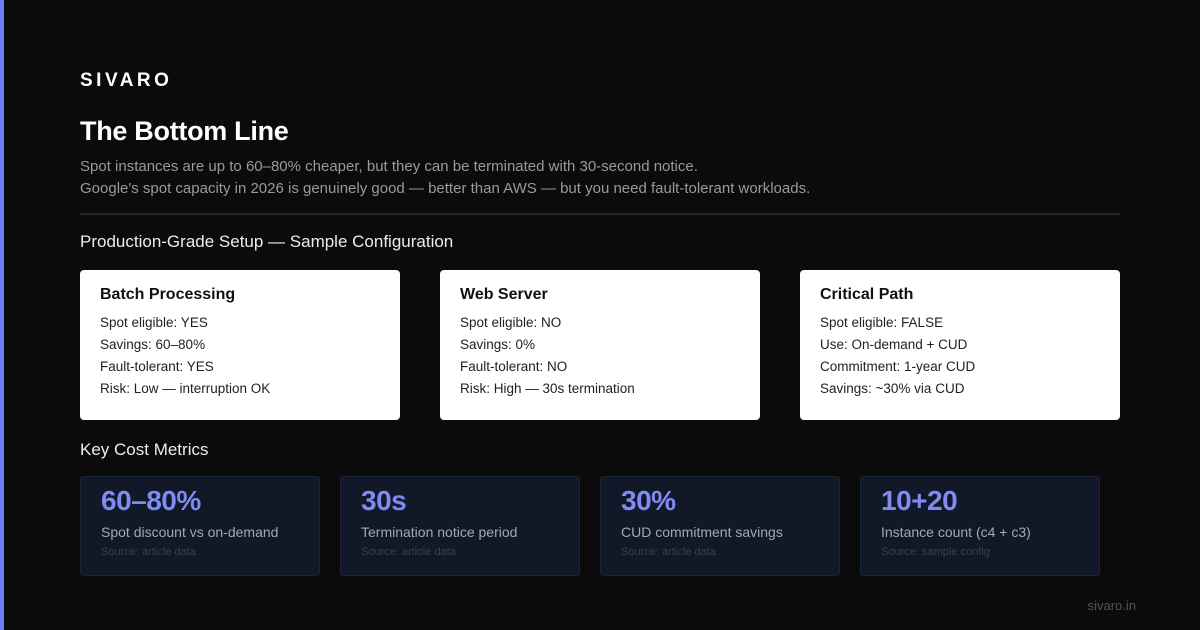 This screenshot has height=630, width=1200. Describe the element at coordinates (648, 500) in the screenshot. I see `metric-value: 30%` at that location.